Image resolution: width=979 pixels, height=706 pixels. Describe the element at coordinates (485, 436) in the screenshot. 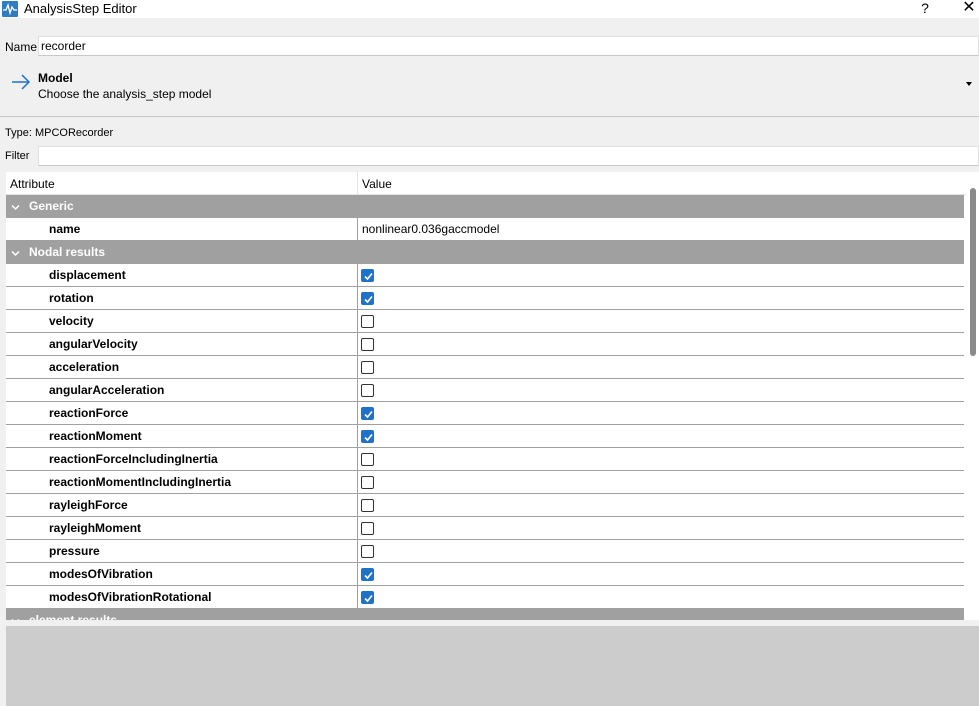

I see `table-row: reactionMoment` at that location.